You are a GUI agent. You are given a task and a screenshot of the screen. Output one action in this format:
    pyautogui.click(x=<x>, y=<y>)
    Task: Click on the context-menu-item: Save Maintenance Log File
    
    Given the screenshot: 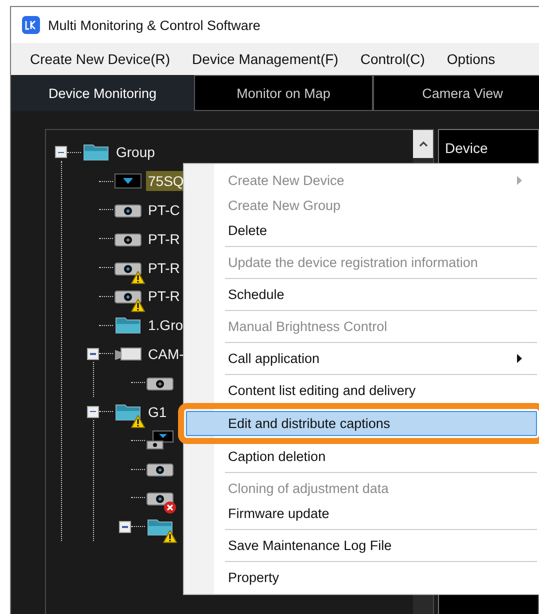 What is the action you would take?
    pyautogui.click(x=361, y=545)
    